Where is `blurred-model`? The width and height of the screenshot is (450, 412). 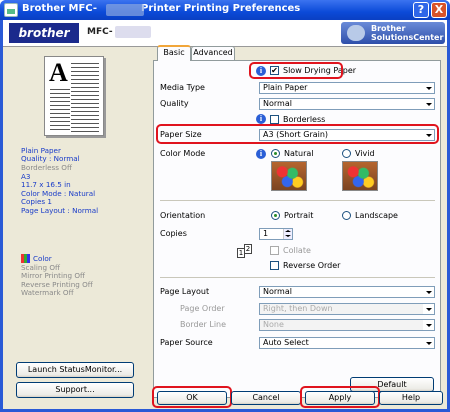 blurred-model is located at coordinates (133, 32).